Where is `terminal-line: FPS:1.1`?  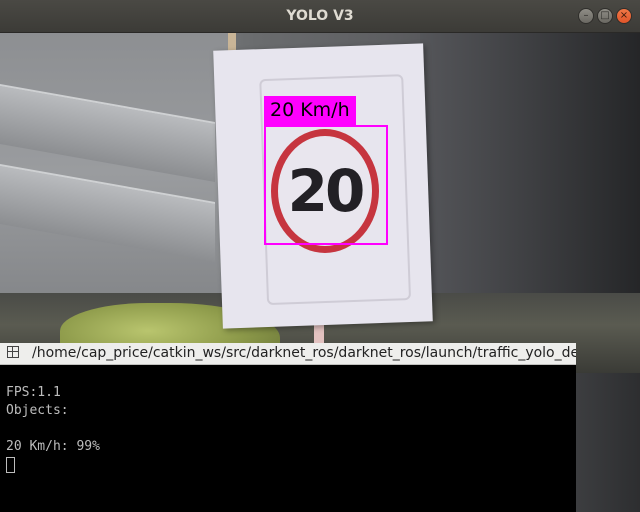
terminal-line: FPS:1.1 is located at coordinates (33, 392).